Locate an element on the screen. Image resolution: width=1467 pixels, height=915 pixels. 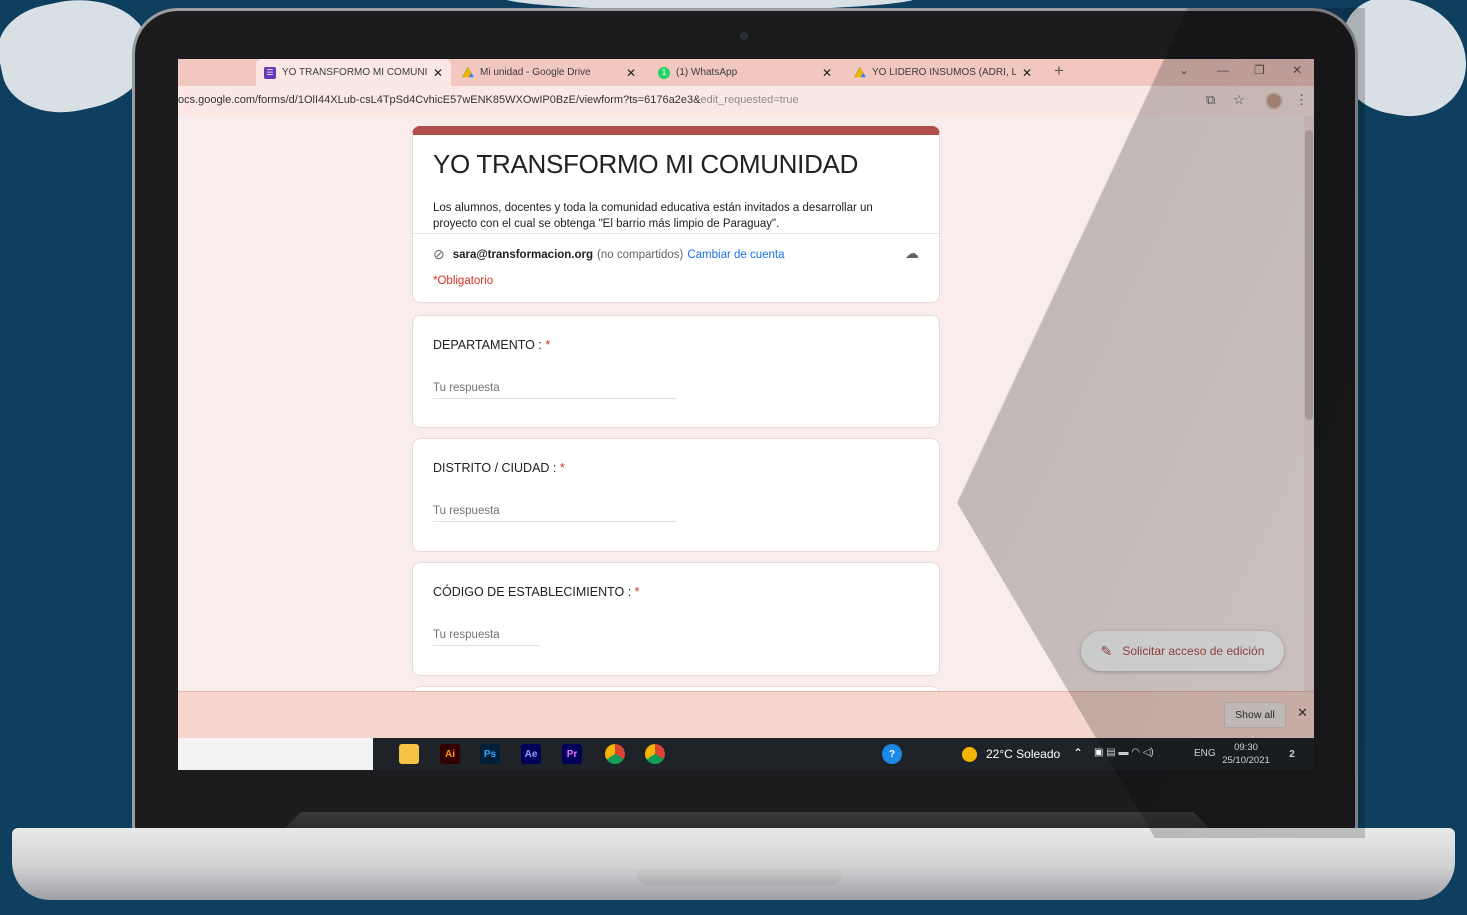
divider is located at coordinates (676, 233).